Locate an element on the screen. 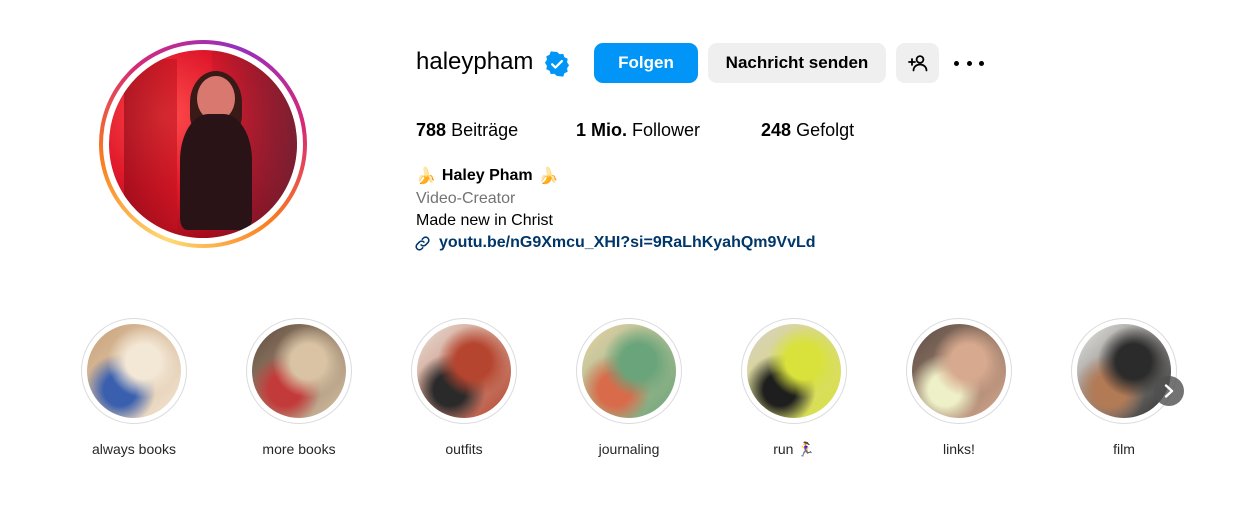 This screenshot has height=526, width=1244. highlight-item: always books is located at coordinates (134, 387).